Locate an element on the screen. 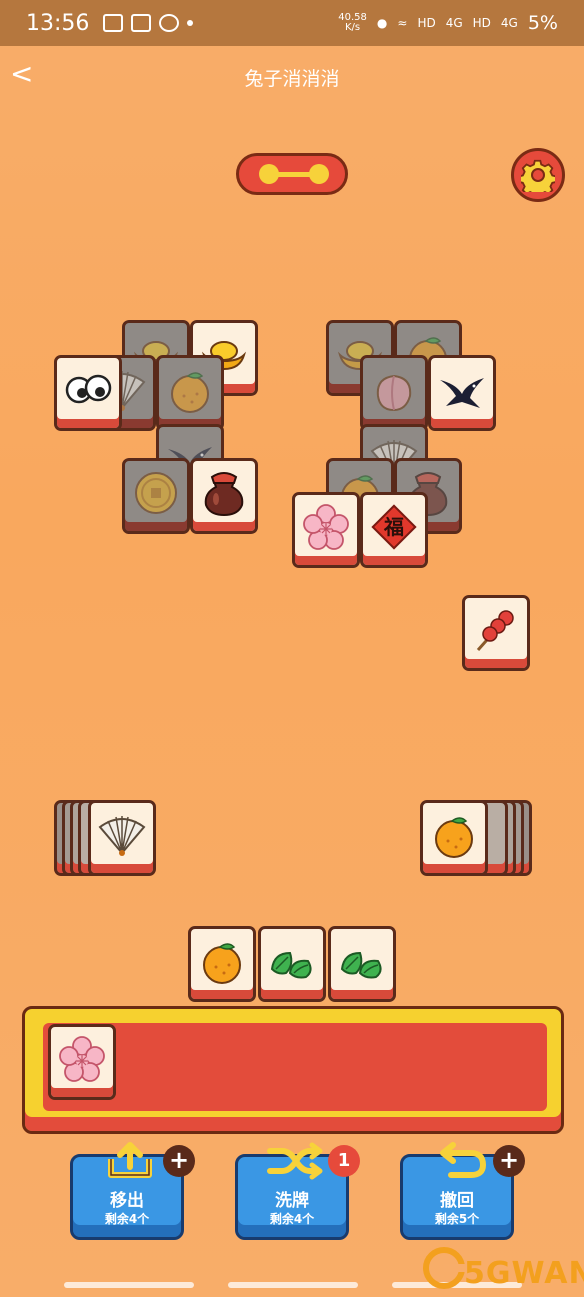  watermark-text: 5GWAN is located at coordinates (524, 1273).